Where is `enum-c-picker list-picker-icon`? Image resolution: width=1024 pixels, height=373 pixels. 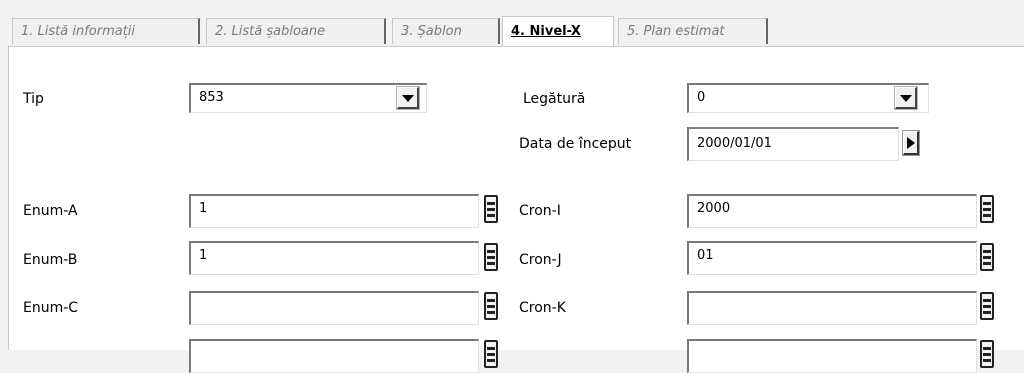 enum-c-picker list-picker-icon is located at coordinates (491, 306).